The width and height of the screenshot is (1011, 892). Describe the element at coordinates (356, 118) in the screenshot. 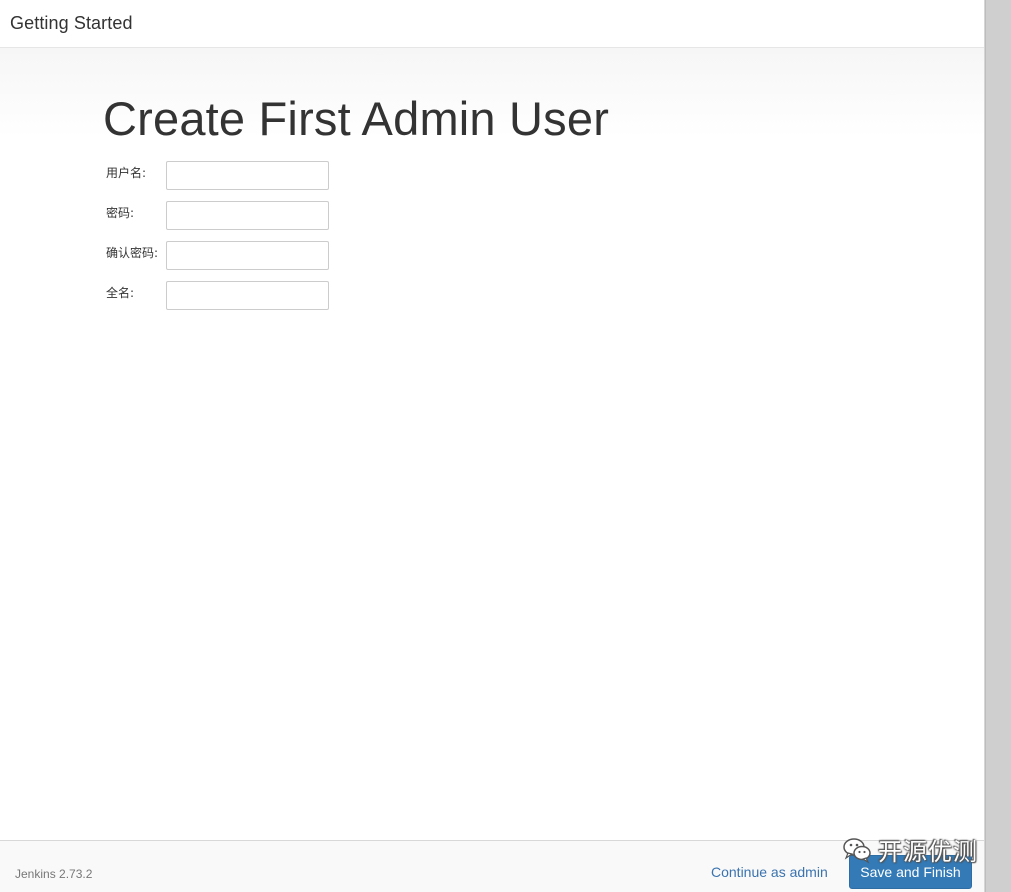

I see `page-title: Create First Admin User` at that location.